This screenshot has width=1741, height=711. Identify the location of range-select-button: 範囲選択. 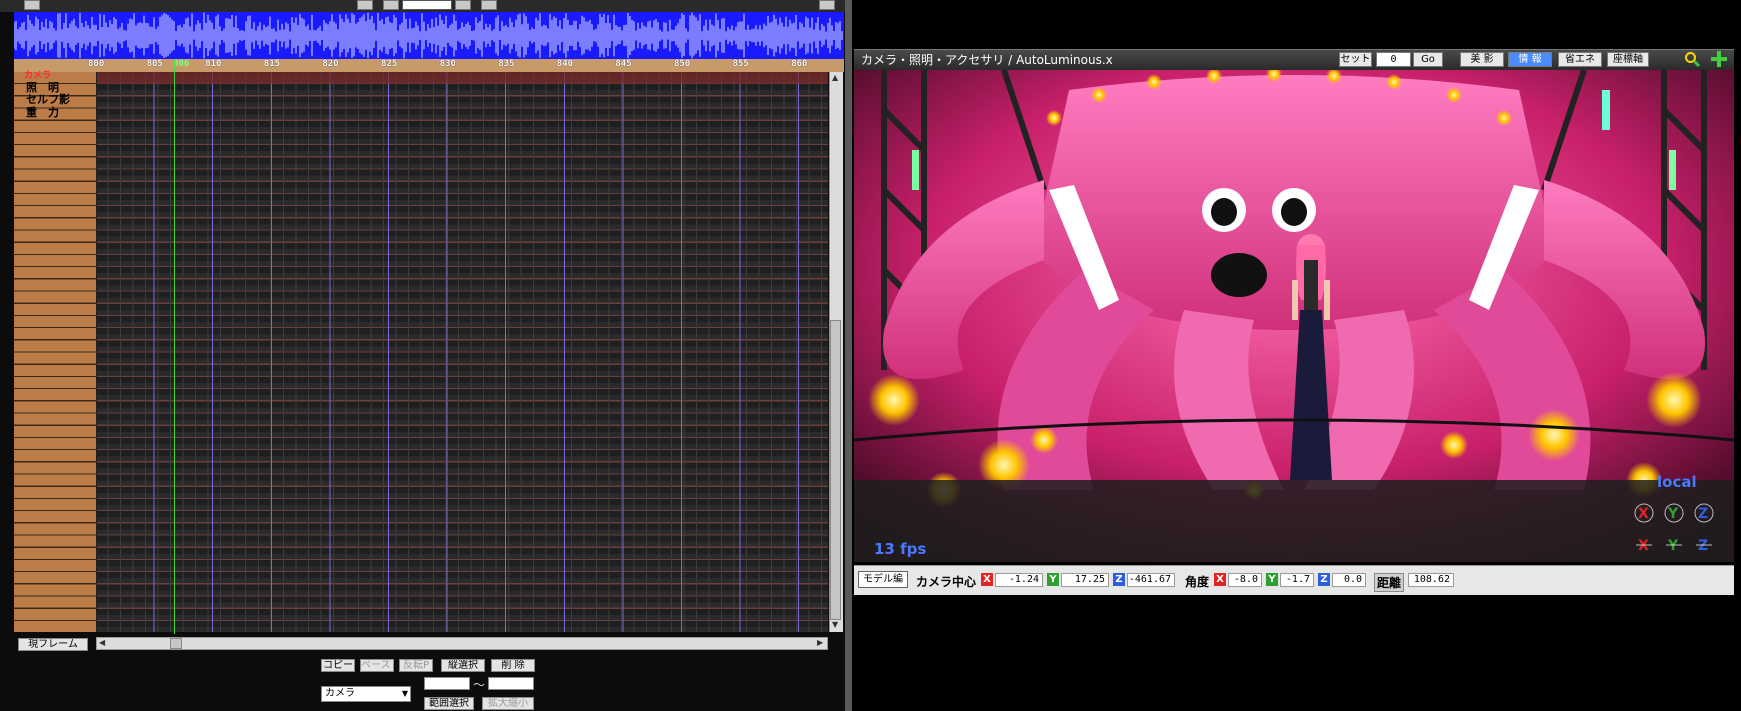
(449, 703).